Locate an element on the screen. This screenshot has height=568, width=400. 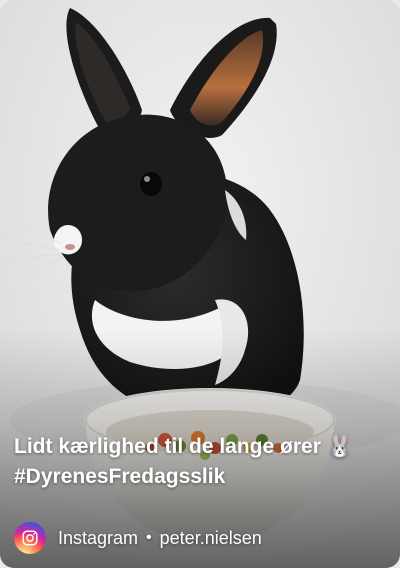
caption-line-1: Lidt kærlighed til de lange ører 🐰 is located at coordinates (183, 446).